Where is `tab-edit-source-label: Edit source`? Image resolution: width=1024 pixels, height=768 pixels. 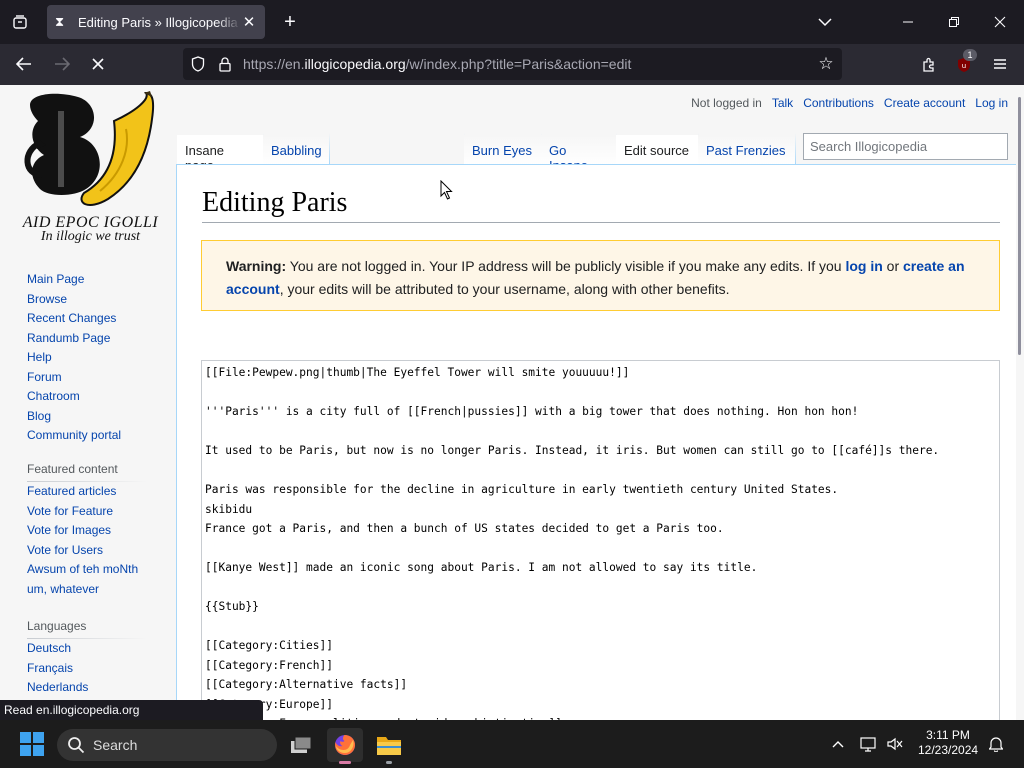 tab-edit-source-label: Edit source is located at coordinates (656, 150).